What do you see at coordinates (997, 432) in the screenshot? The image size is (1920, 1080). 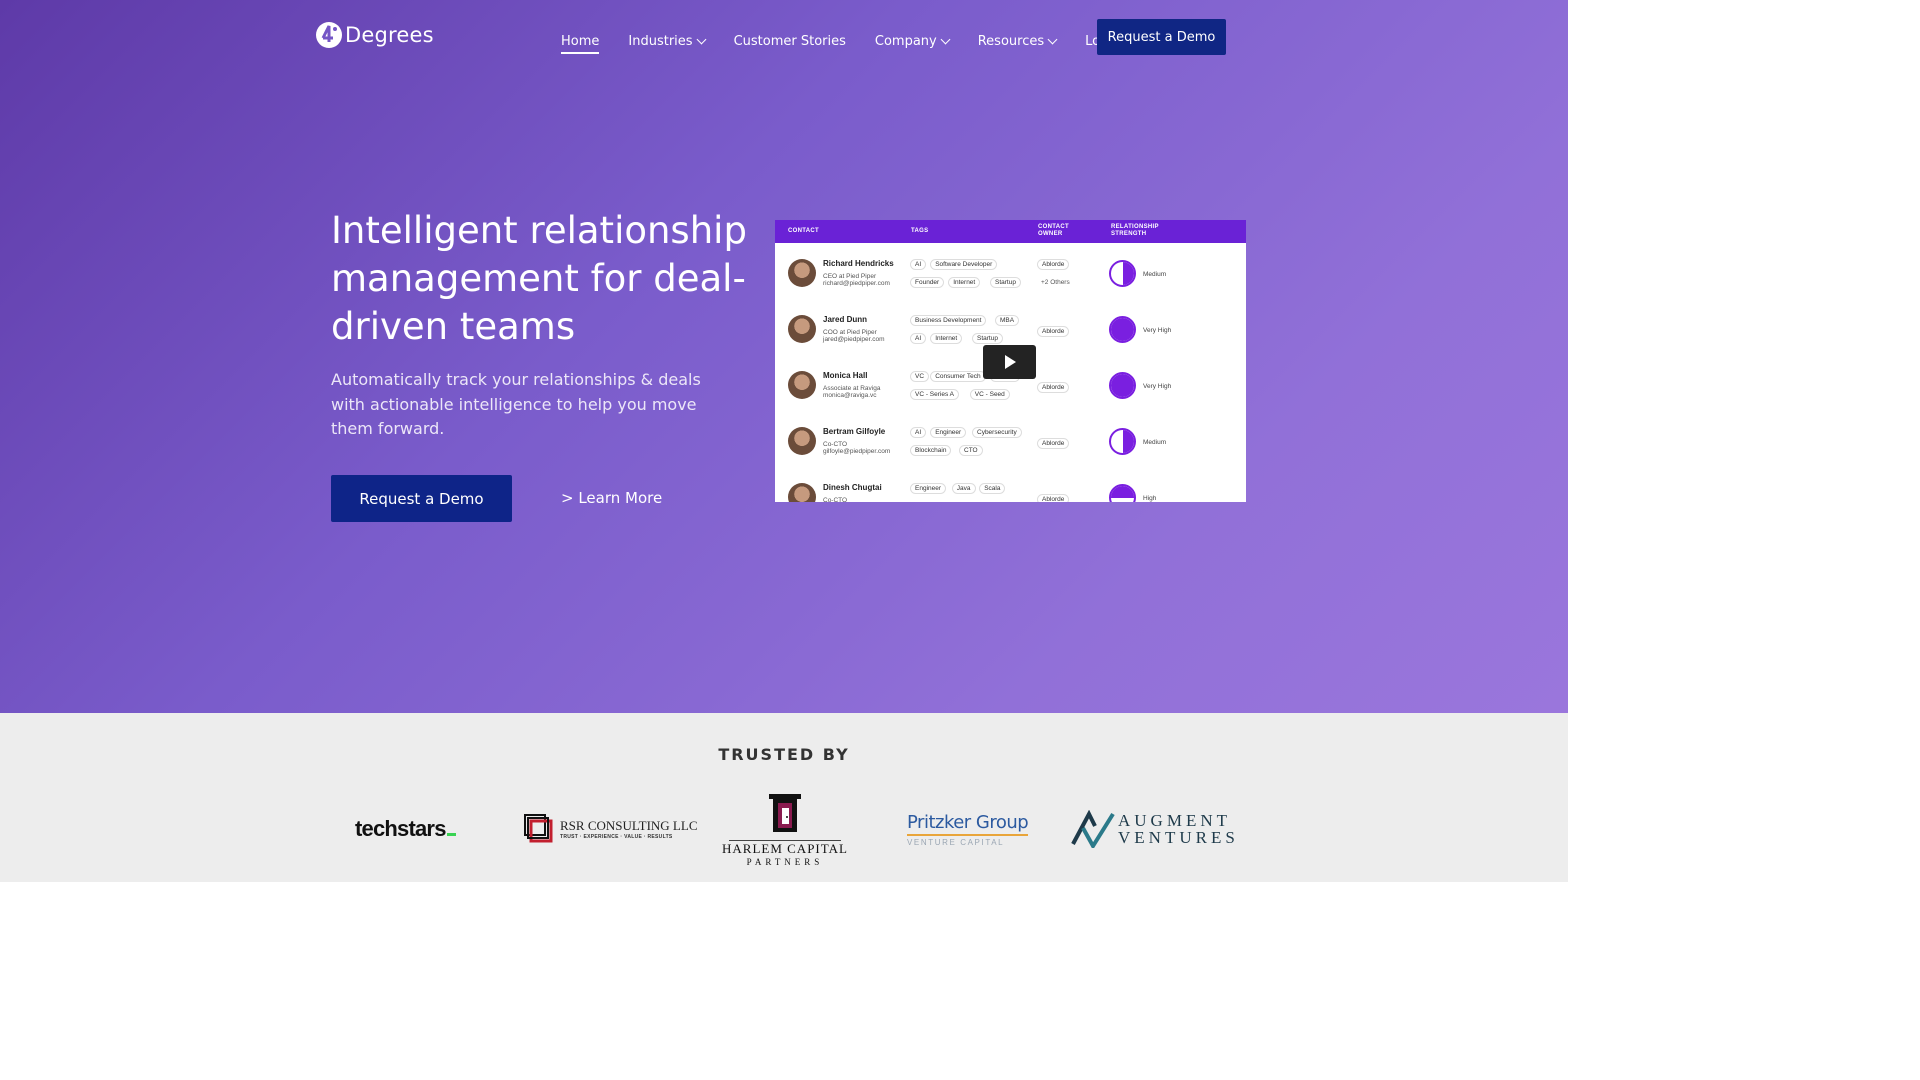 I see `tag-chip: Cybersecurity` at bounding box center [997, 432].